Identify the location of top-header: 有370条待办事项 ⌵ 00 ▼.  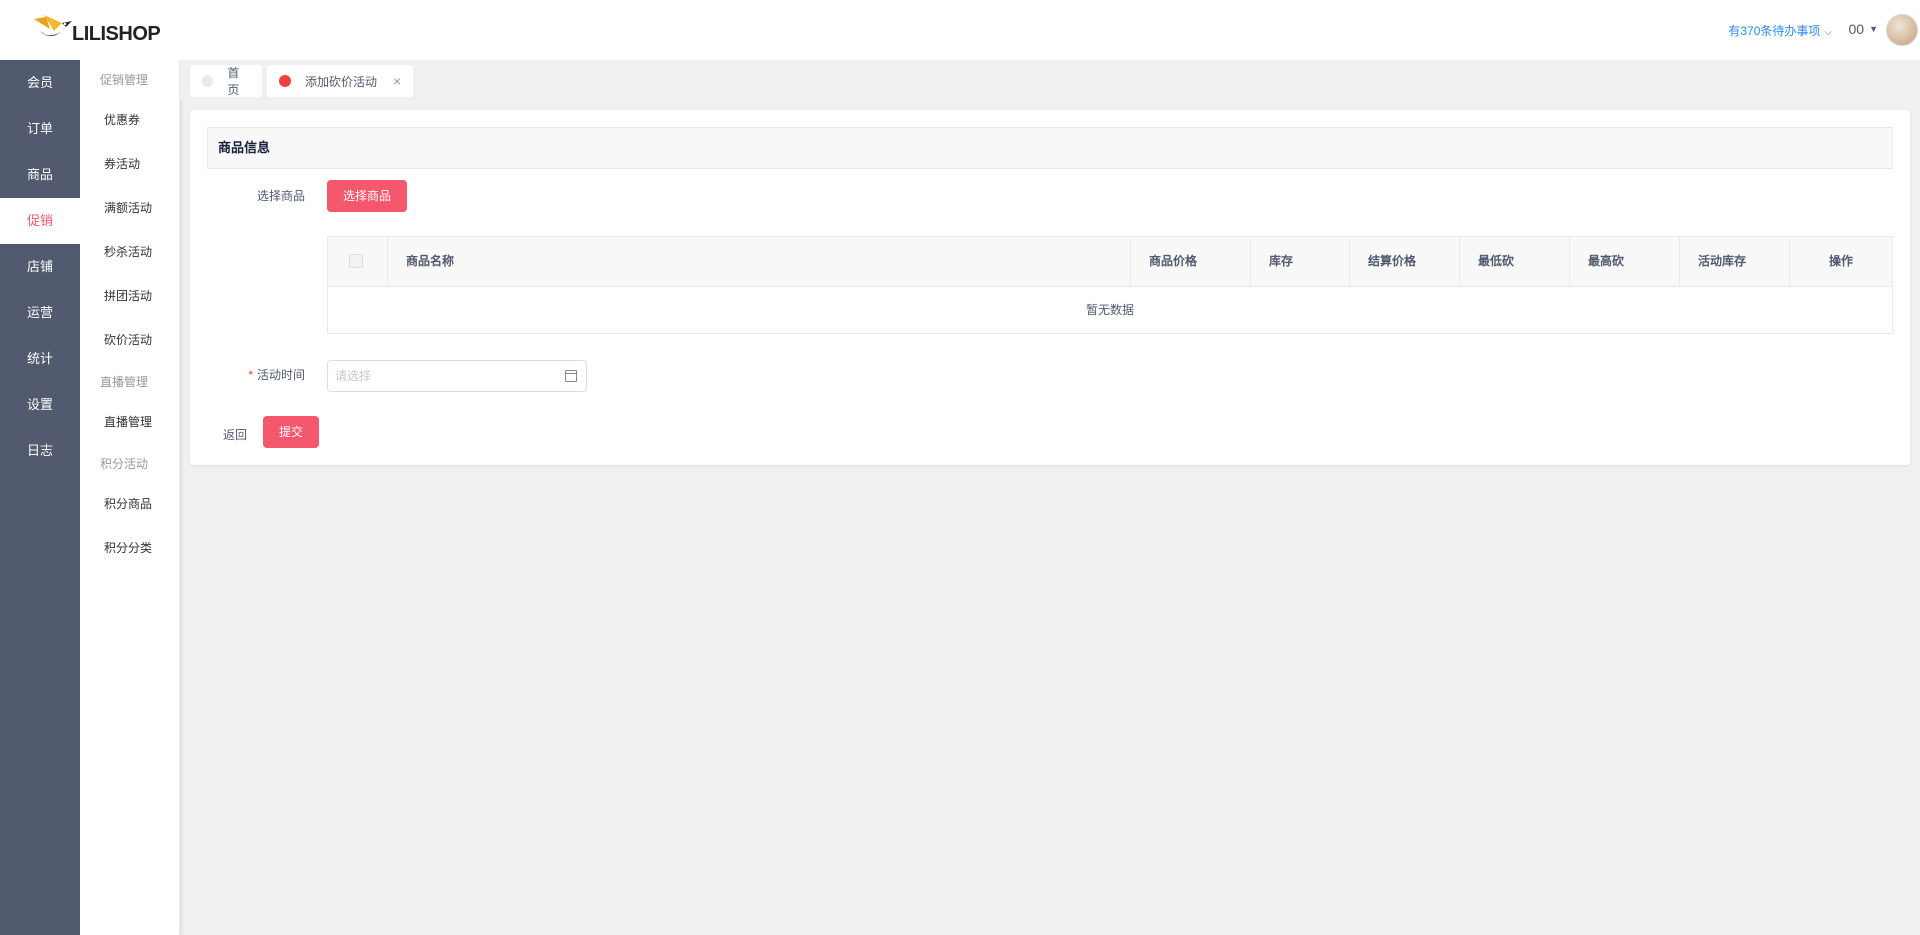
(1050, 30).